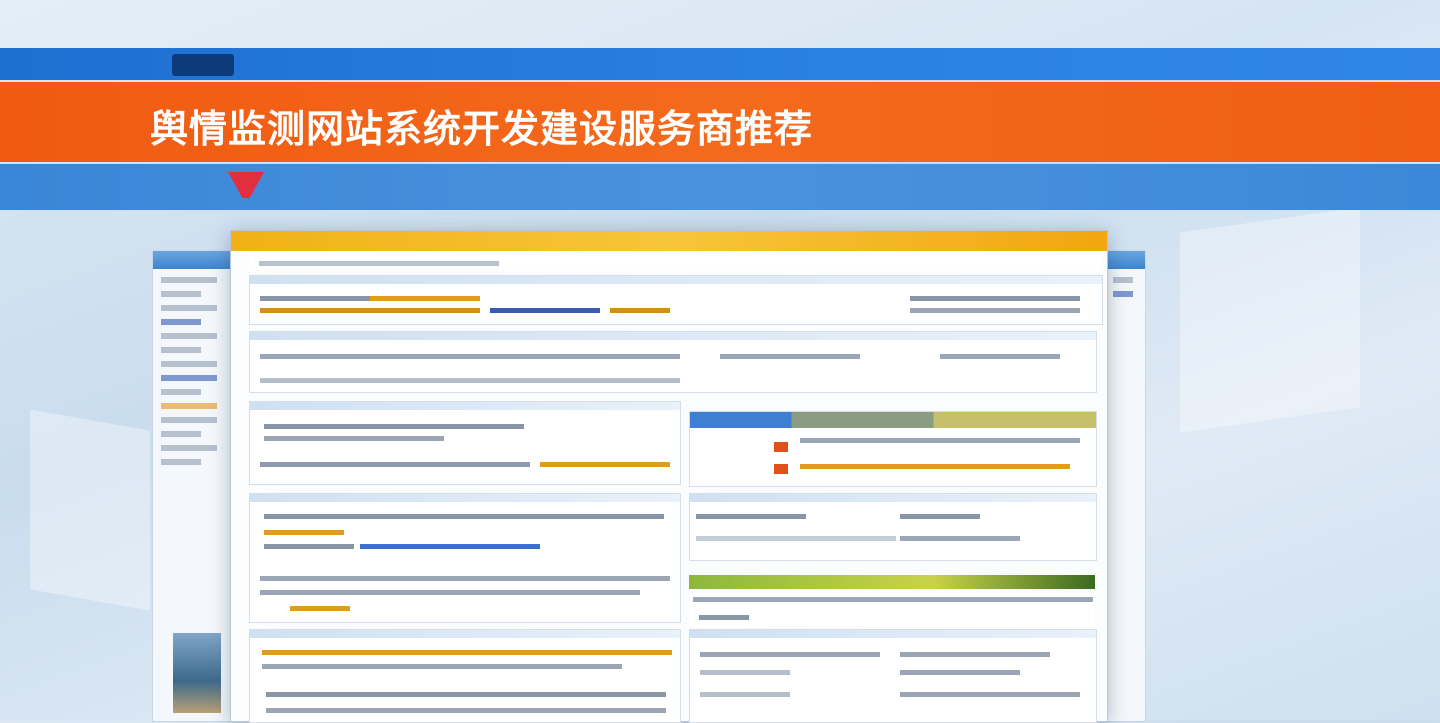  I want to click on report-section, so click(465, 558).